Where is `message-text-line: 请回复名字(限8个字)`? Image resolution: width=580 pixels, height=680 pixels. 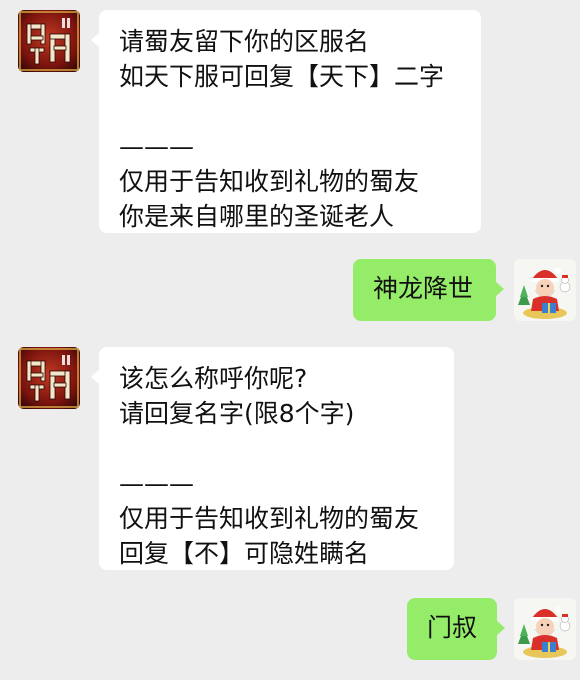 message-text-line: 请回复名字(限8个字) is located at coordinates (237, 413).